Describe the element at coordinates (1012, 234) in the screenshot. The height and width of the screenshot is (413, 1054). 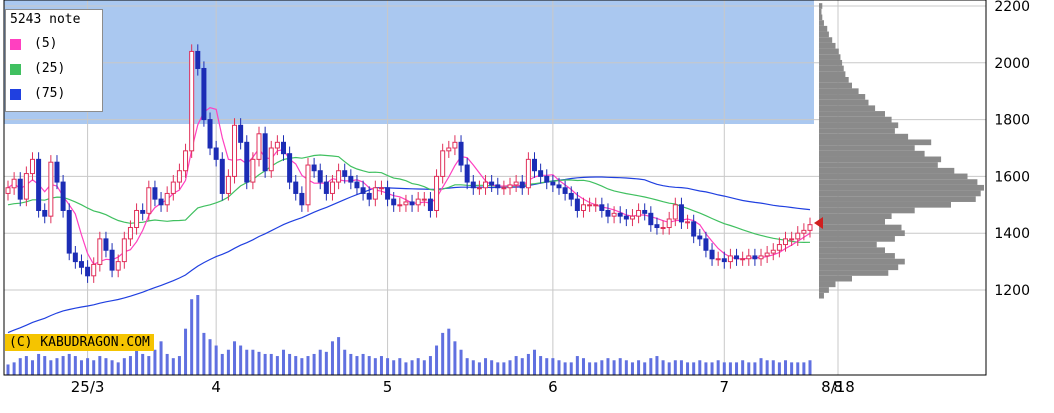
I see `y-tick-label: 1400` at that location.